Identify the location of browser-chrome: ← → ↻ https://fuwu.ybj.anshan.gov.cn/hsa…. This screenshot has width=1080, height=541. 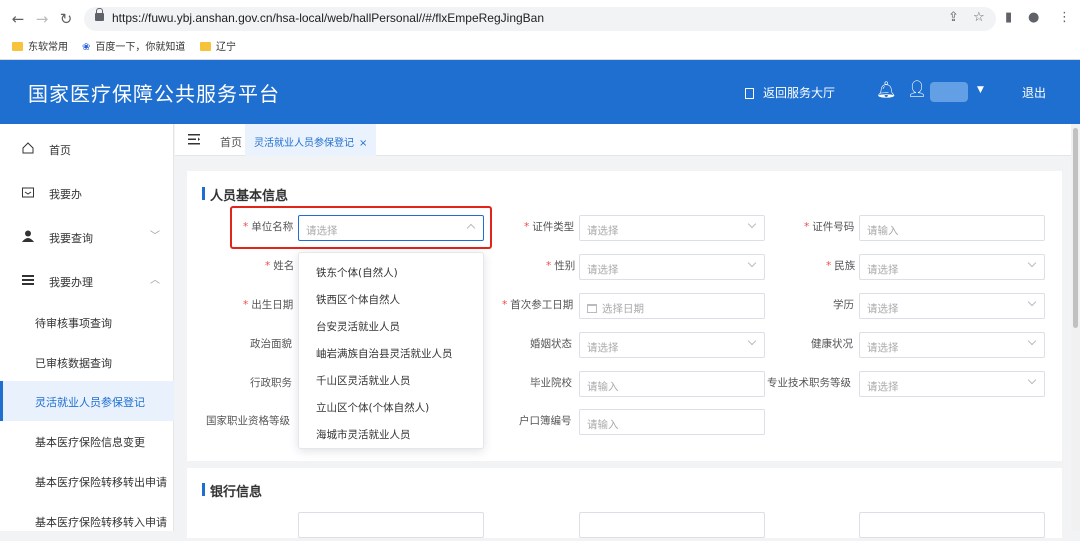
(540, 30).